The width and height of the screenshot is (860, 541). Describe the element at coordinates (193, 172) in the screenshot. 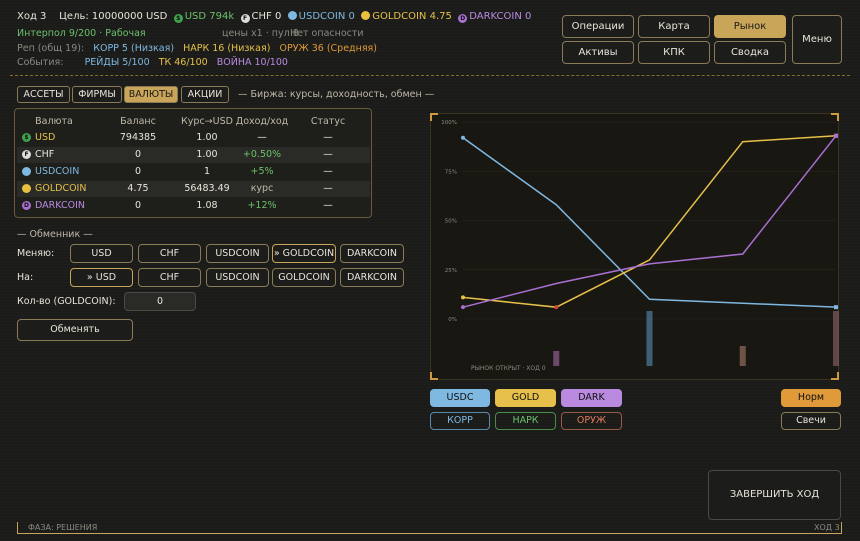

I see `table-row: U USDCOIN 0 1 +5% —` at that location.